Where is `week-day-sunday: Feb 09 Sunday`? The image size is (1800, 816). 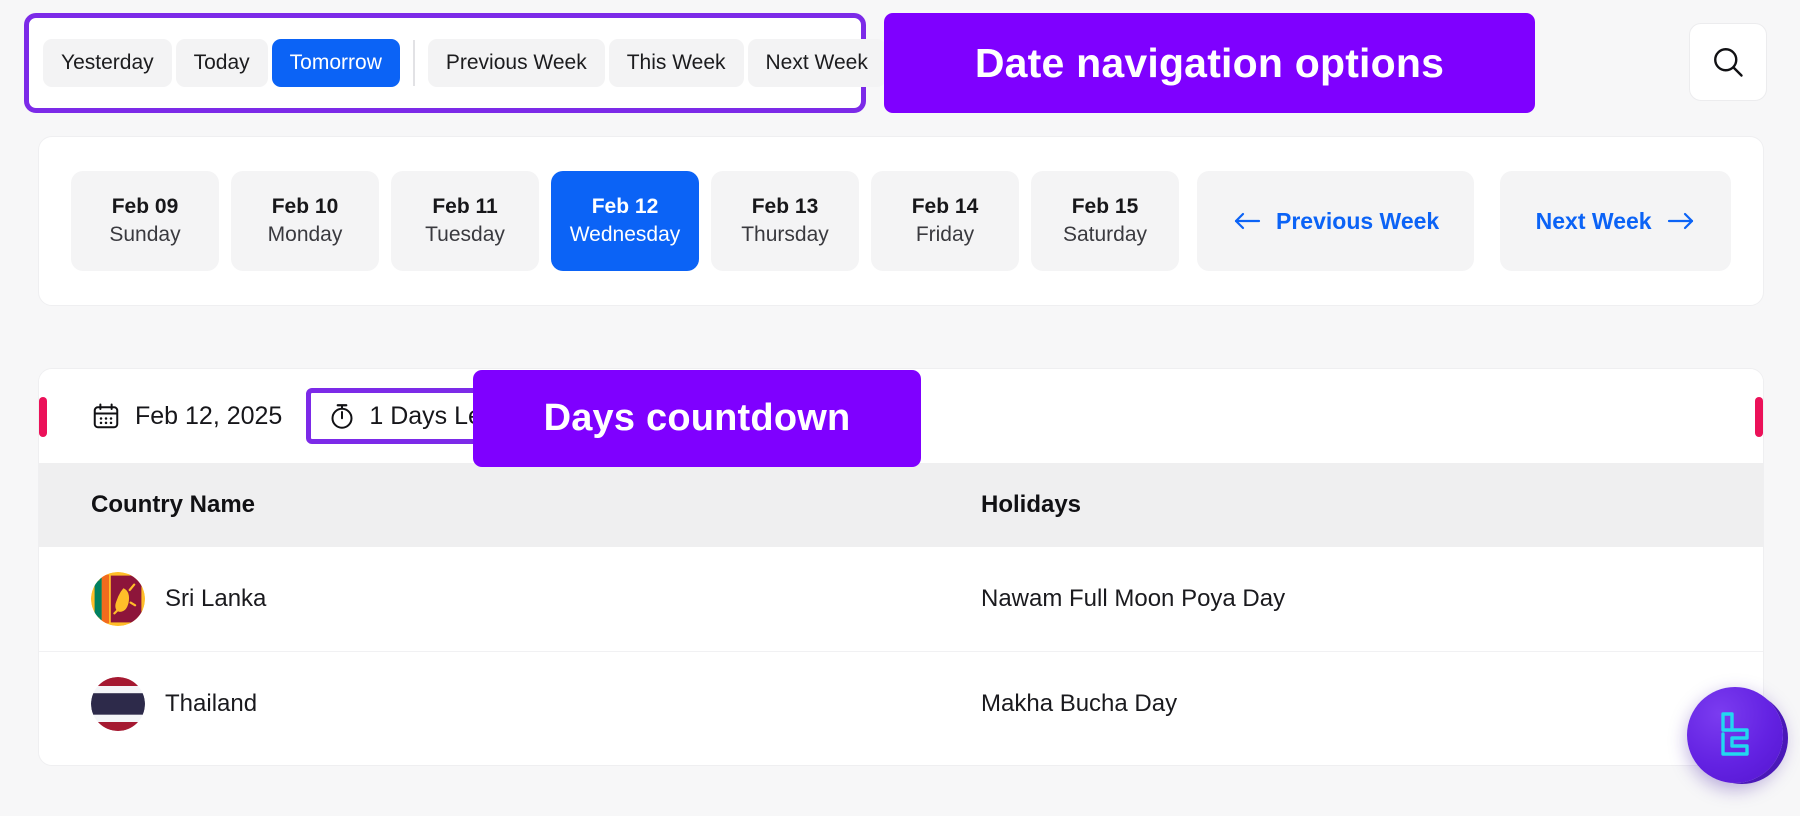
week-day-sunday: Feb 09 Sunday is located at coordinates (145, 221).